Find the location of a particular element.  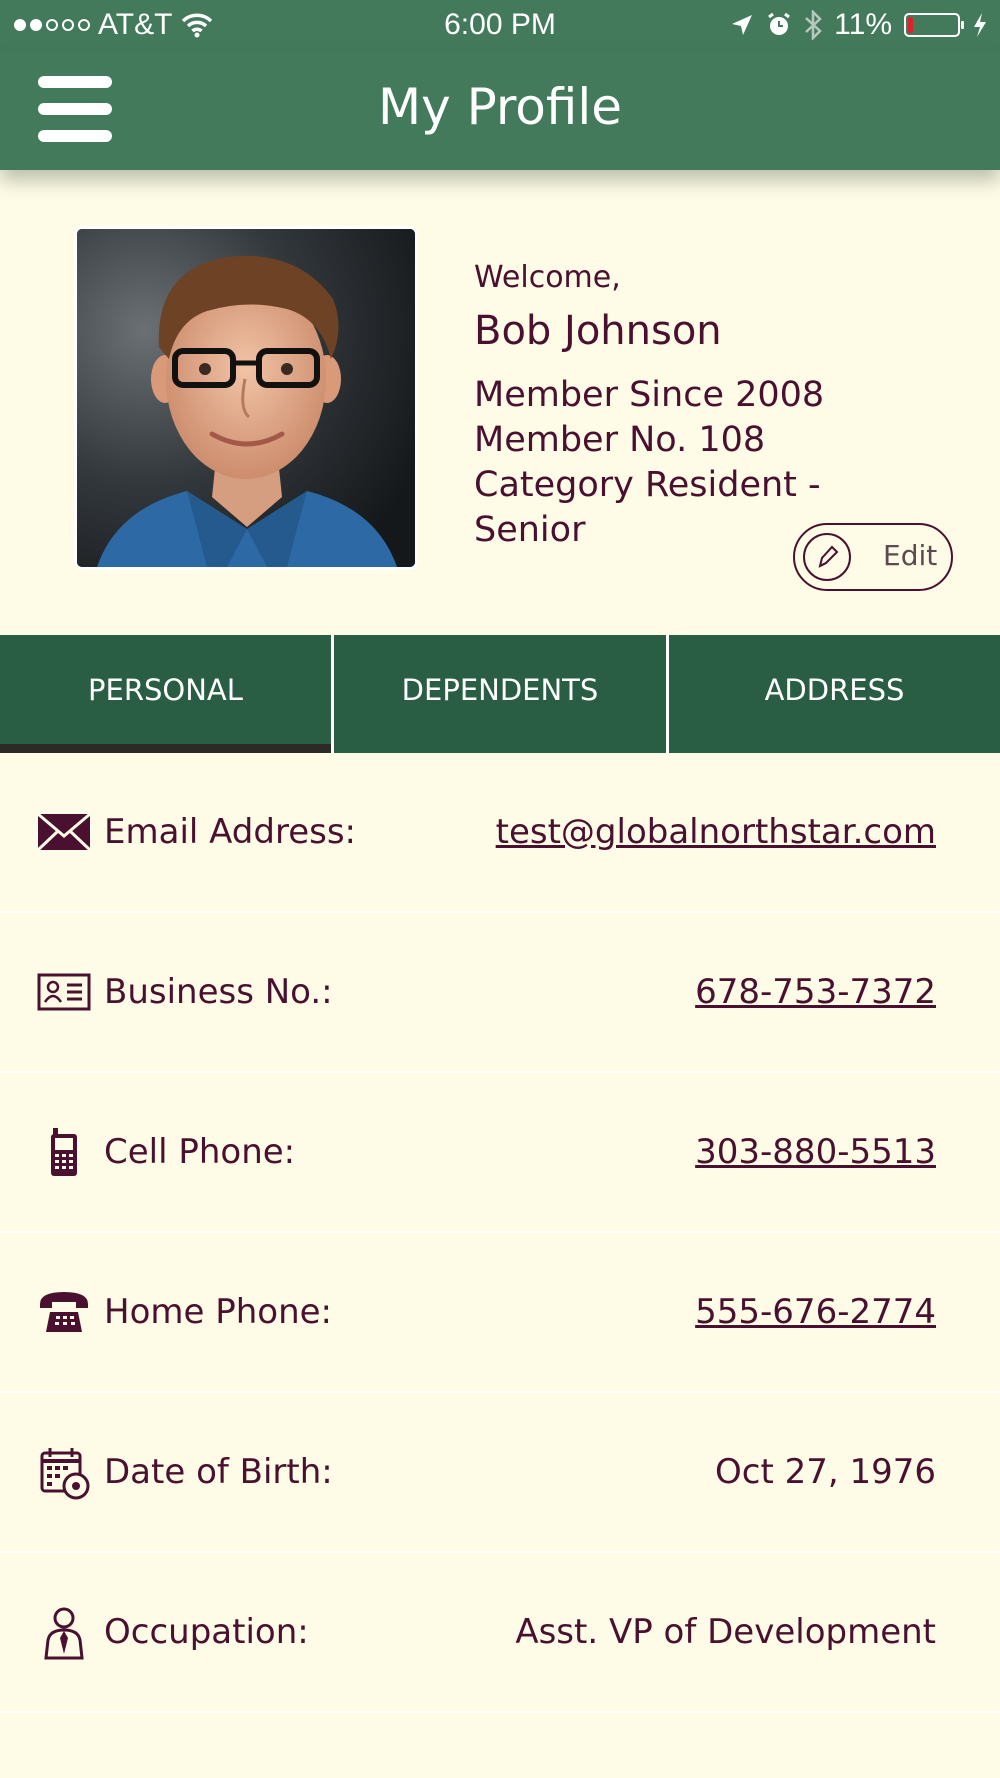

profile-photo is located at coordinates (246, 398).